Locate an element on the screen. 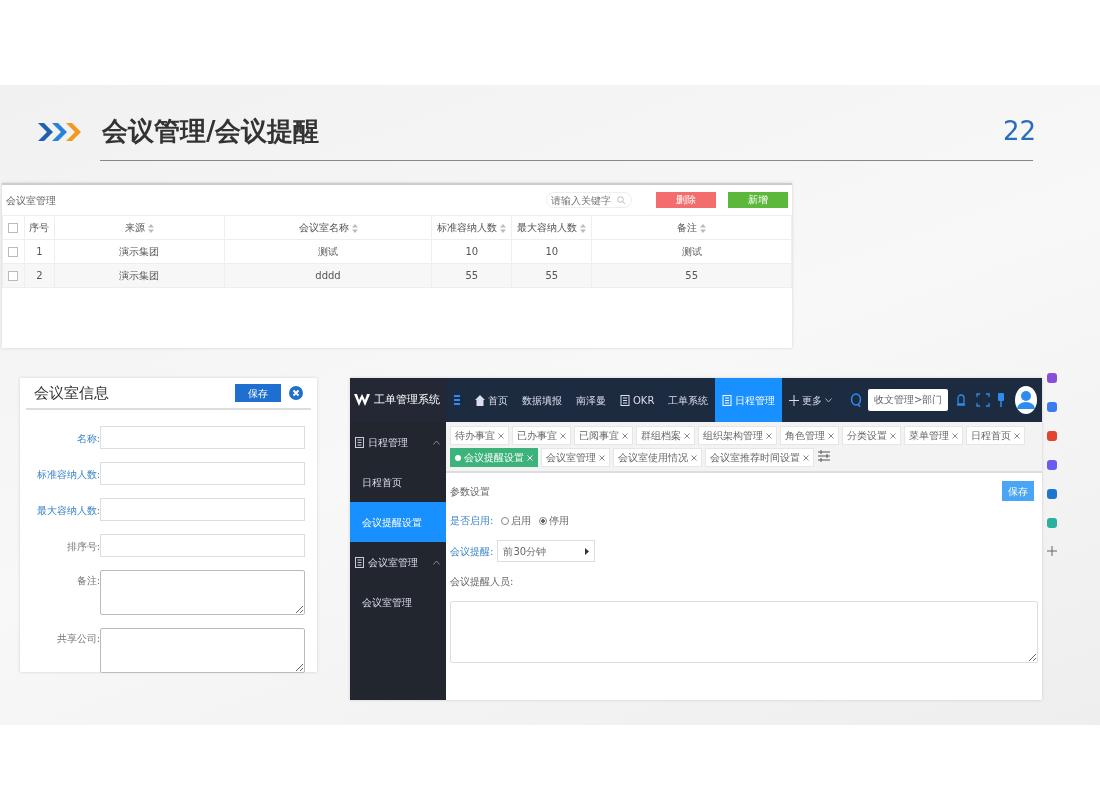 This screenshot has height=800, width=1100. plus-icon is located at coordinates (1052, 551).